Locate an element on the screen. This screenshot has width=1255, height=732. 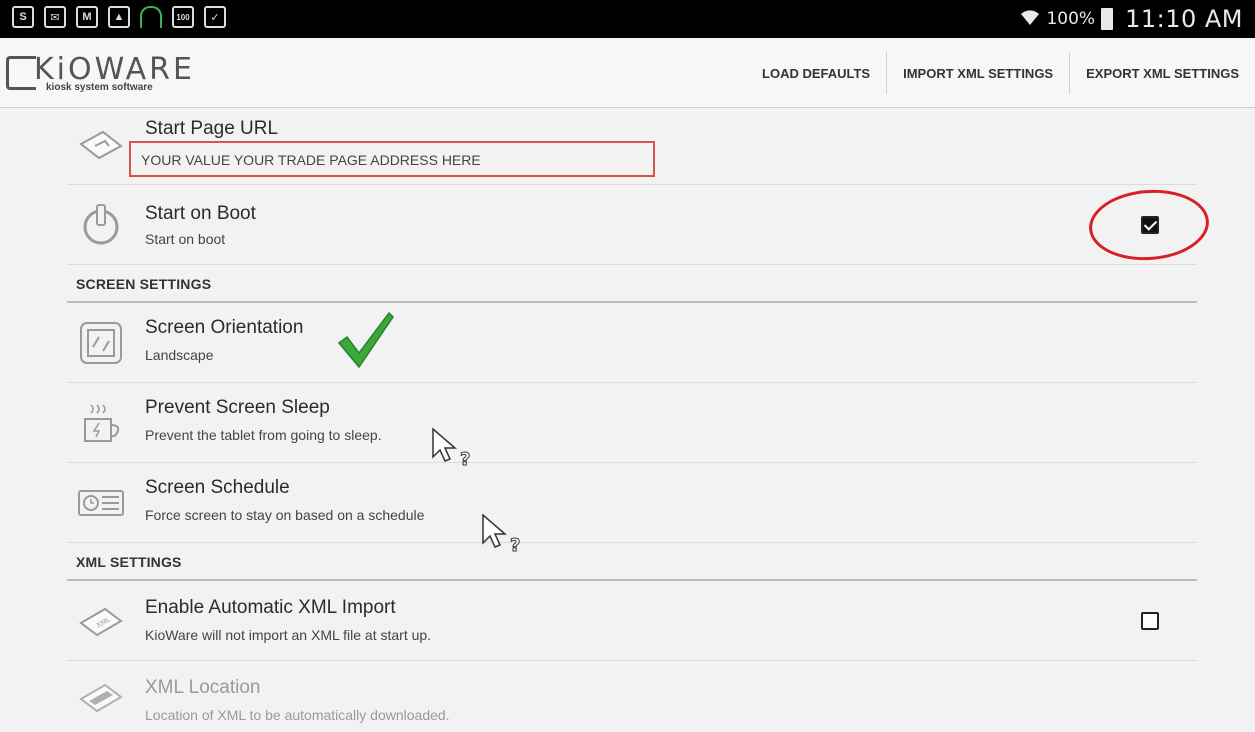
setting-title: XML Location is located at coordinates (203, 687).